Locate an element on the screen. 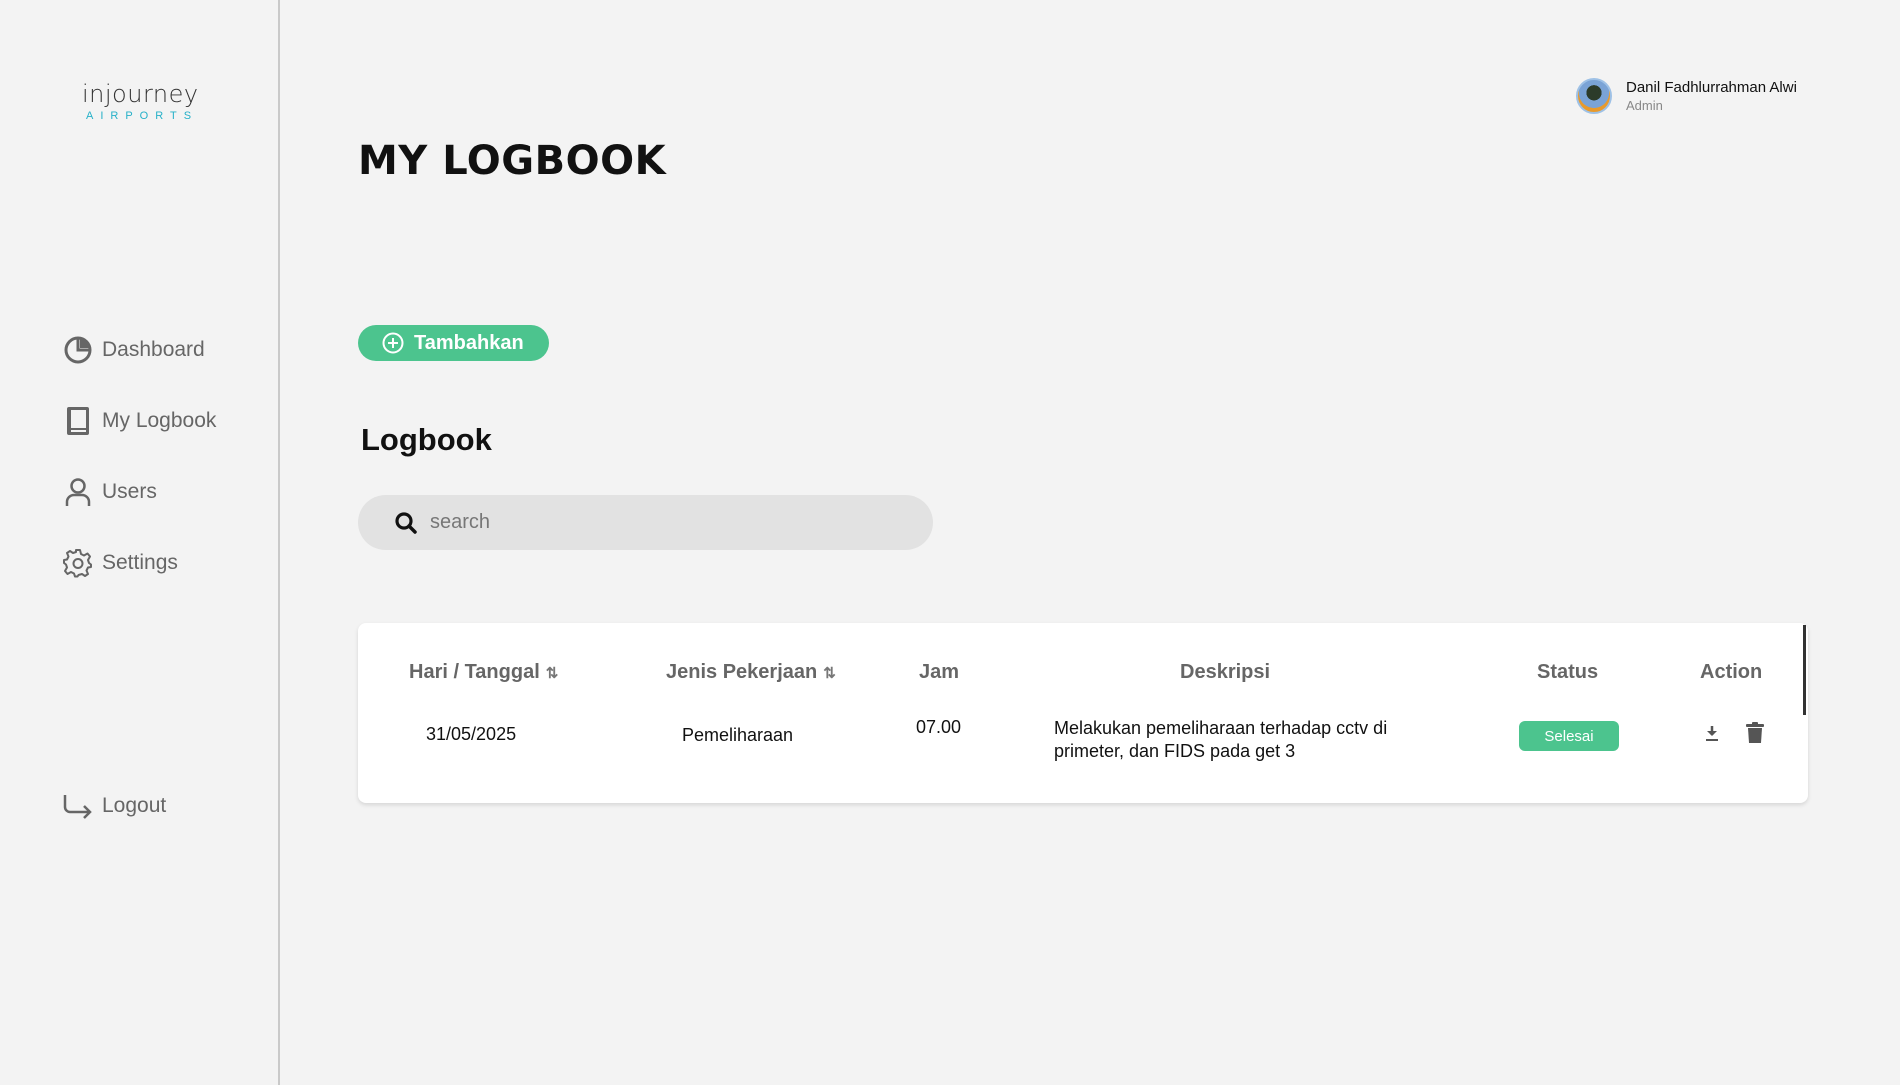  header-status: Status is located at coordinates (1567, 672).